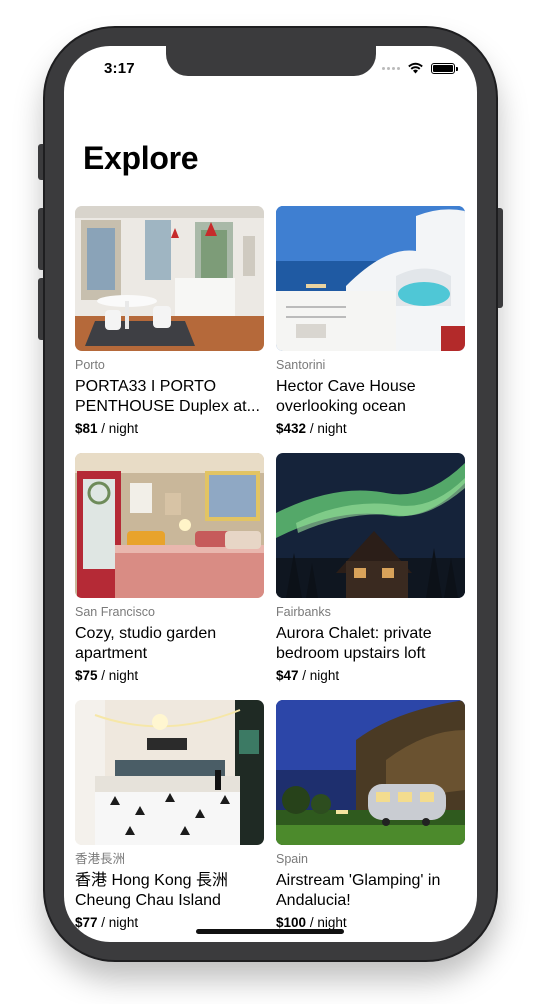  What do you see at coordinates (391, 68) in the screenshot?
I see `cellular-signal-icon` at bounding box center [391, 68].